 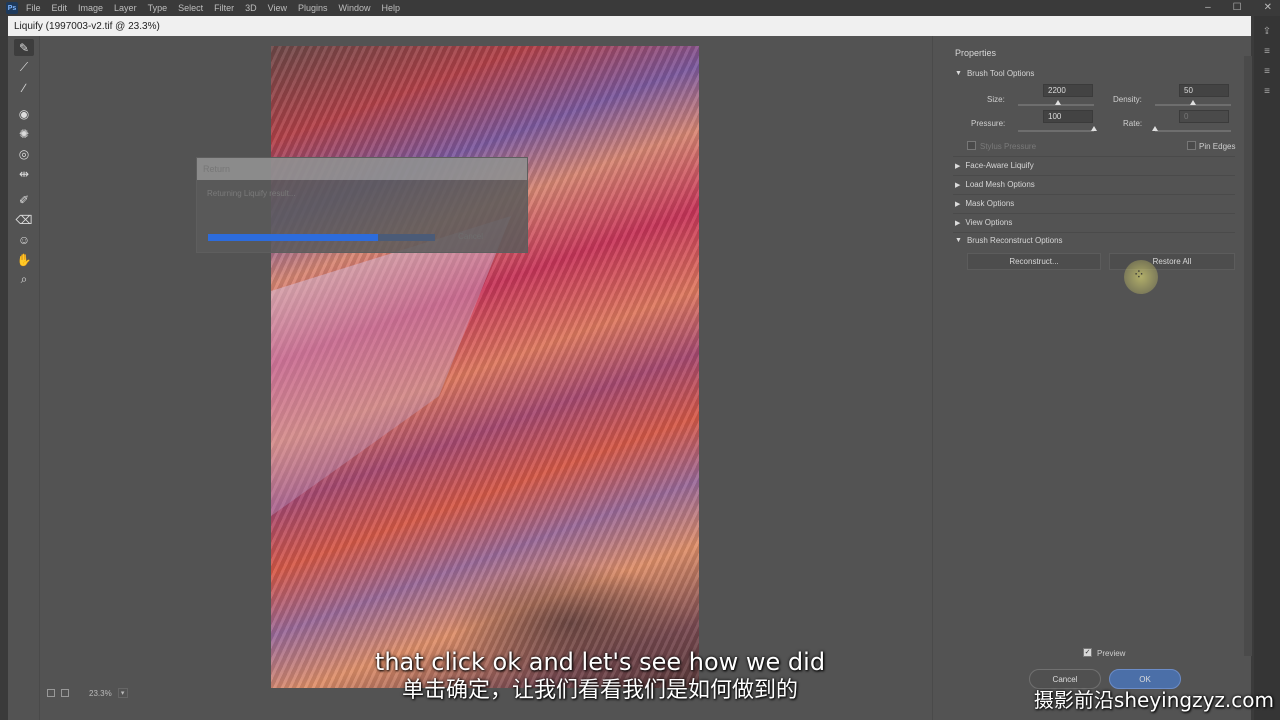 What do you see at coordinates (355, 8) in the screenshot?
I see `menu-window: Window` at bounding box center [355, 8].